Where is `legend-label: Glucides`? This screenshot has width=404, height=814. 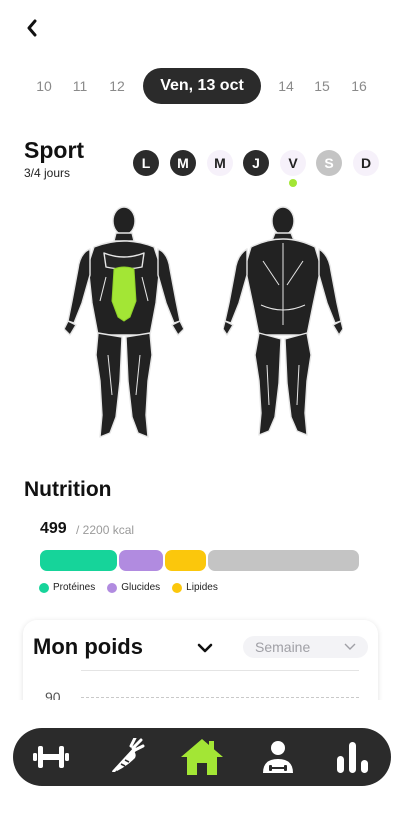
legend-label: Glucides is located at coordinates (141, 587).